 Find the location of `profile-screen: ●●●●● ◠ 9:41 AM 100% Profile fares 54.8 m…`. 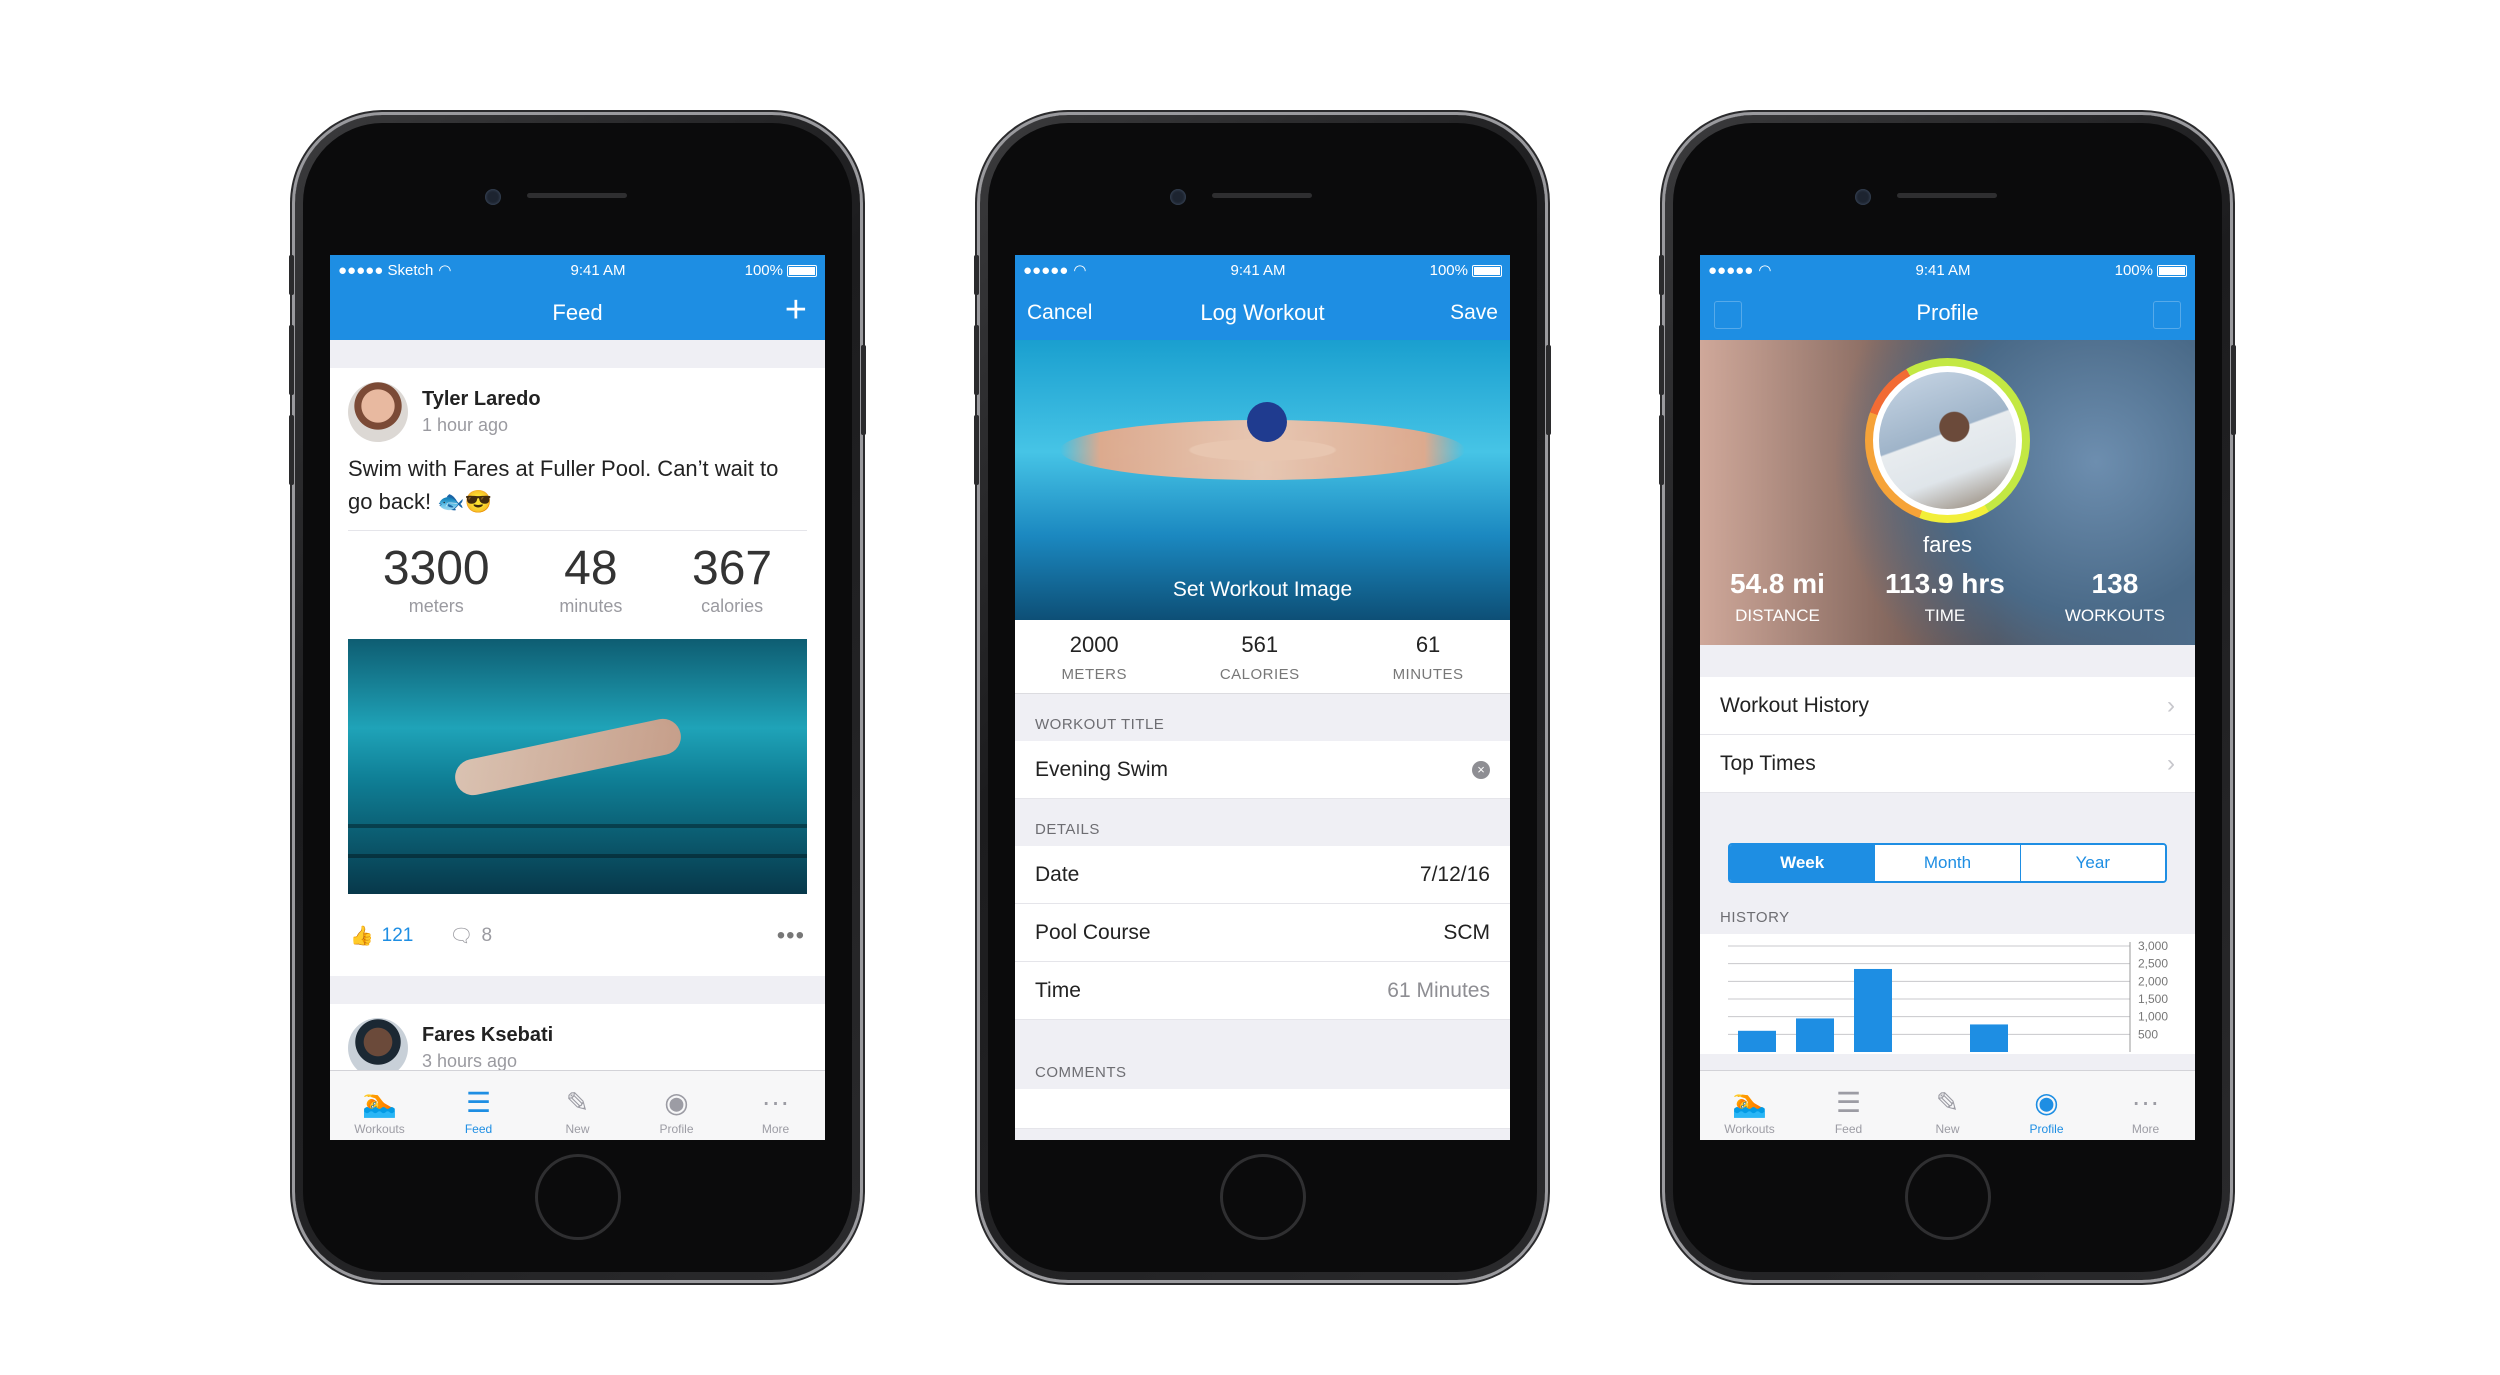

profile-screen: ●●●●● ◠ 9:41 AM 100% Profile fares 54.8 m… is located at coordinates (1947, 697).